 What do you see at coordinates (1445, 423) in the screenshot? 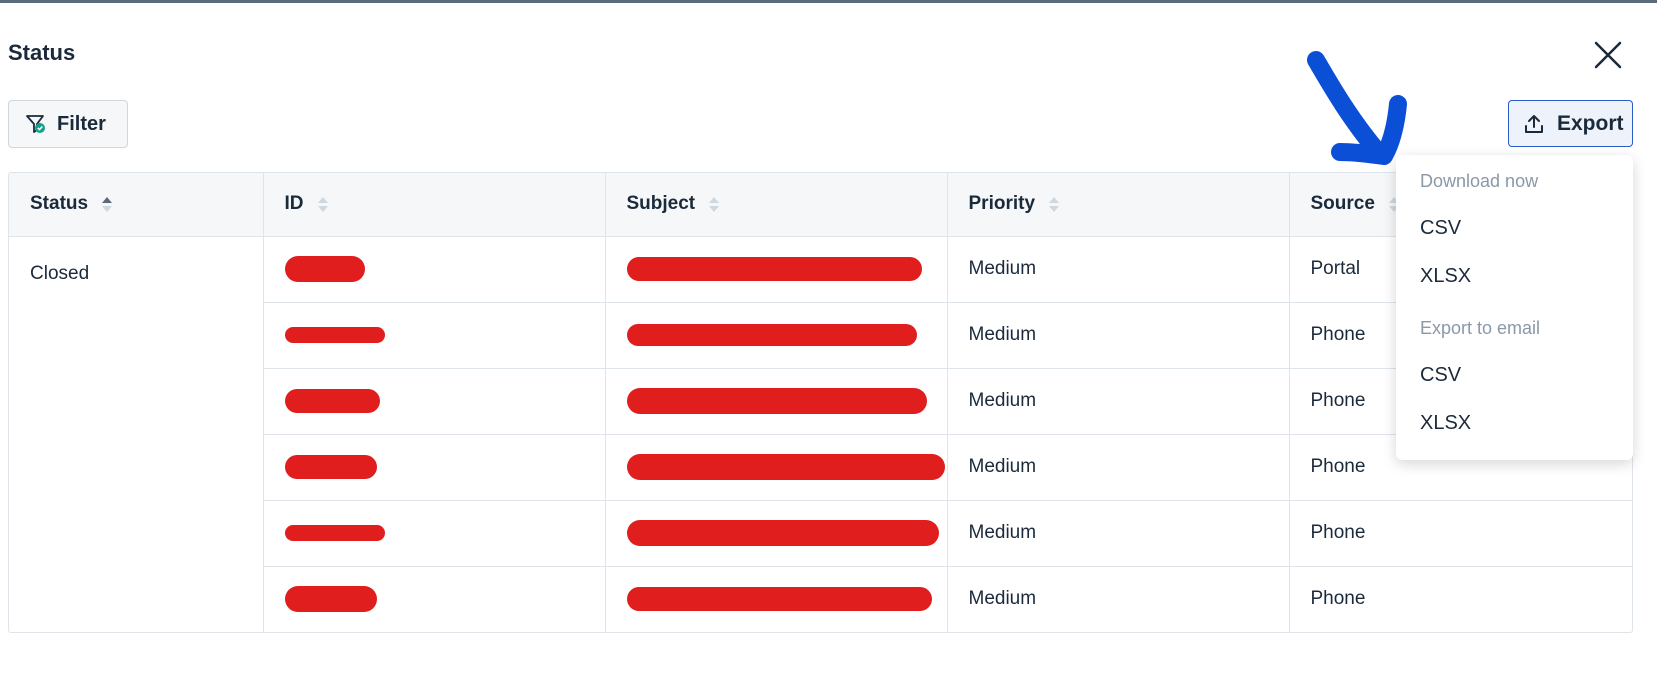
I see `menu-item-email-xlsx: XLSX` at bounding box center [1445, 423].